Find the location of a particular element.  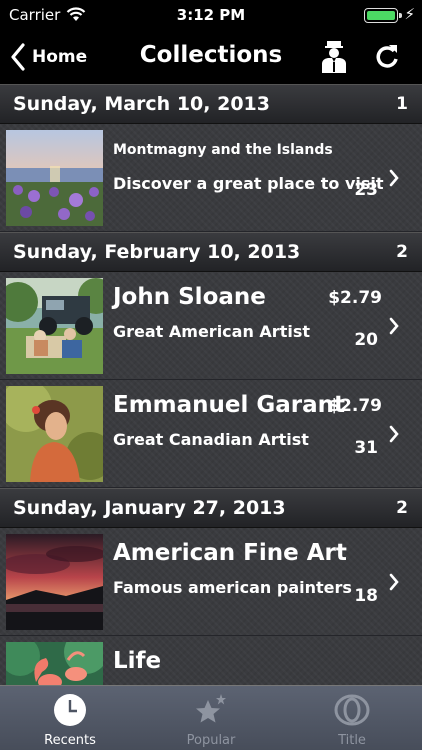

tab-label: Recents is located at coordinates (70, 740).